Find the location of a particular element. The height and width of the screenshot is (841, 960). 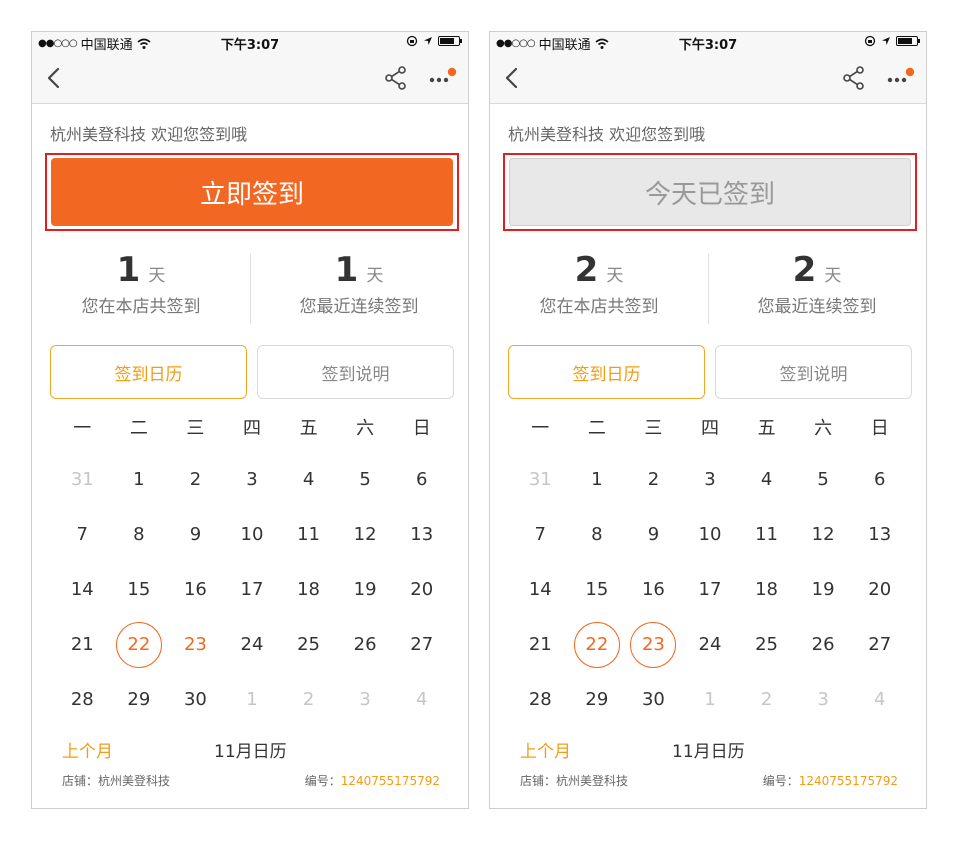

calendar-day-number: 3 is located at coordinates (710, 479).